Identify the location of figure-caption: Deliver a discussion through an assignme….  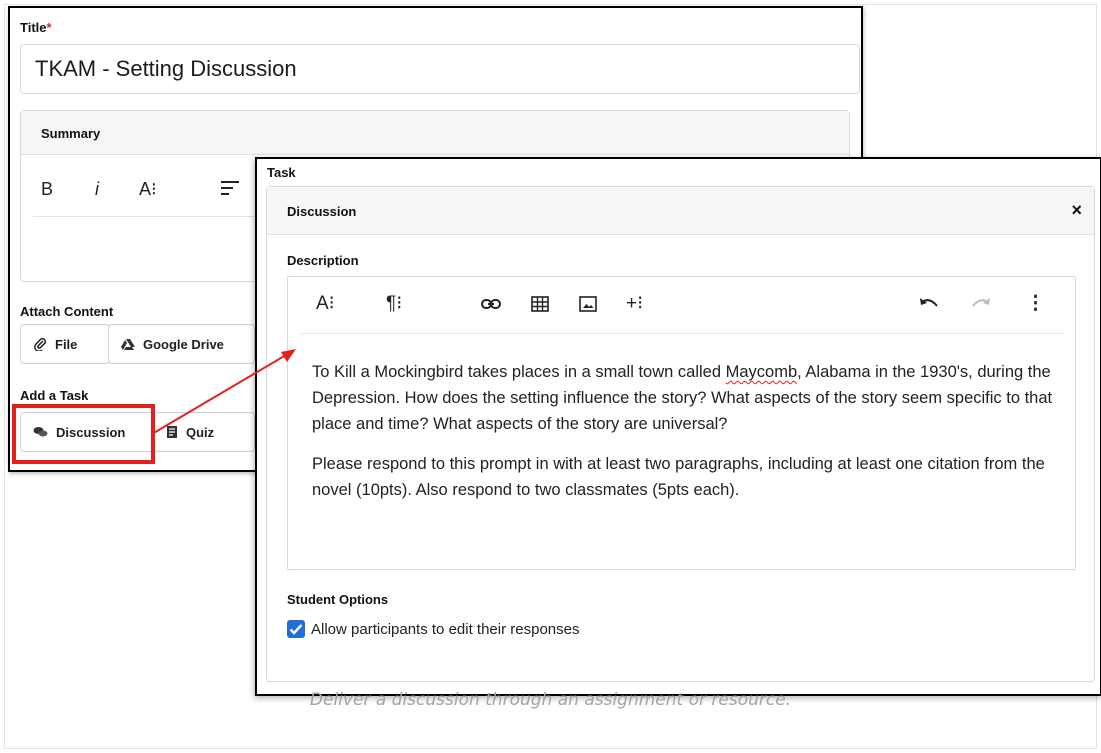
(550, 700).